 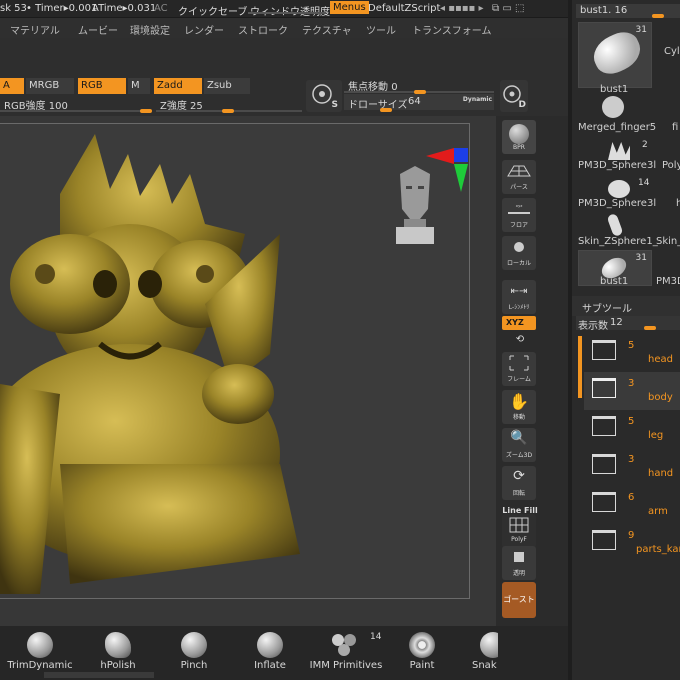 What do you see at coordinates (519, 134) in the screenshot?
I see `bpr-sphere-icon` at bounding box center [519, 134].